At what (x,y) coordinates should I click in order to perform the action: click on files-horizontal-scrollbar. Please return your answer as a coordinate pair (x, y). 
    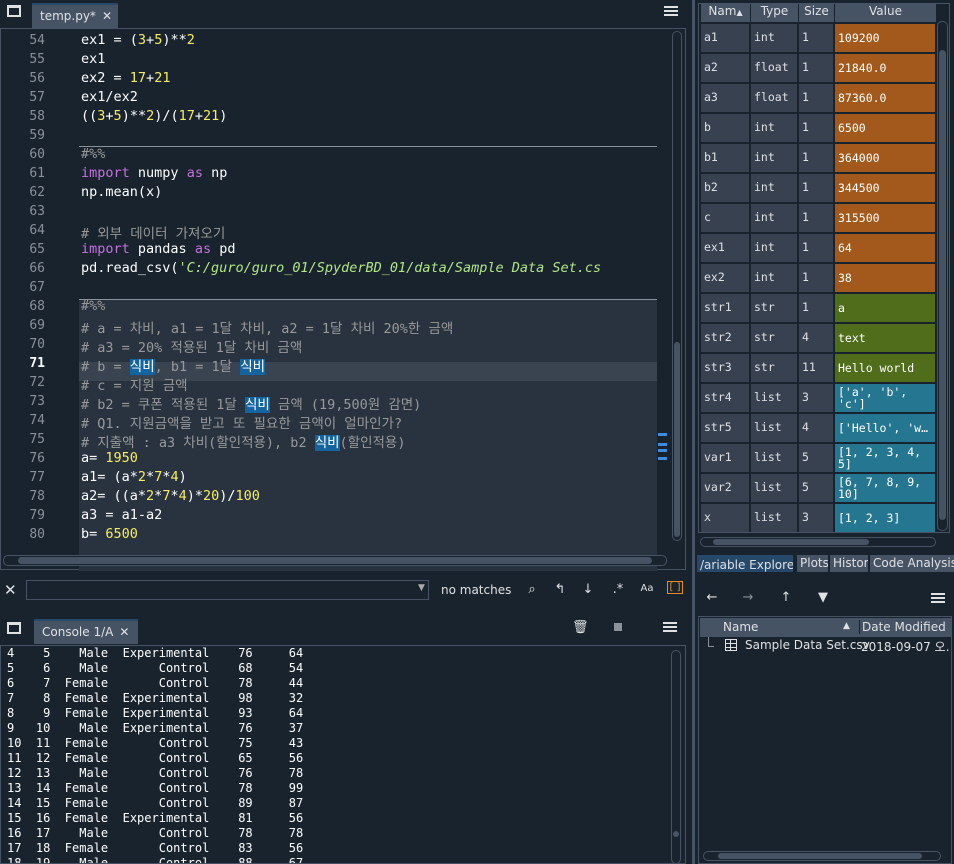
    Looking at the image, I should click on (822, 856).